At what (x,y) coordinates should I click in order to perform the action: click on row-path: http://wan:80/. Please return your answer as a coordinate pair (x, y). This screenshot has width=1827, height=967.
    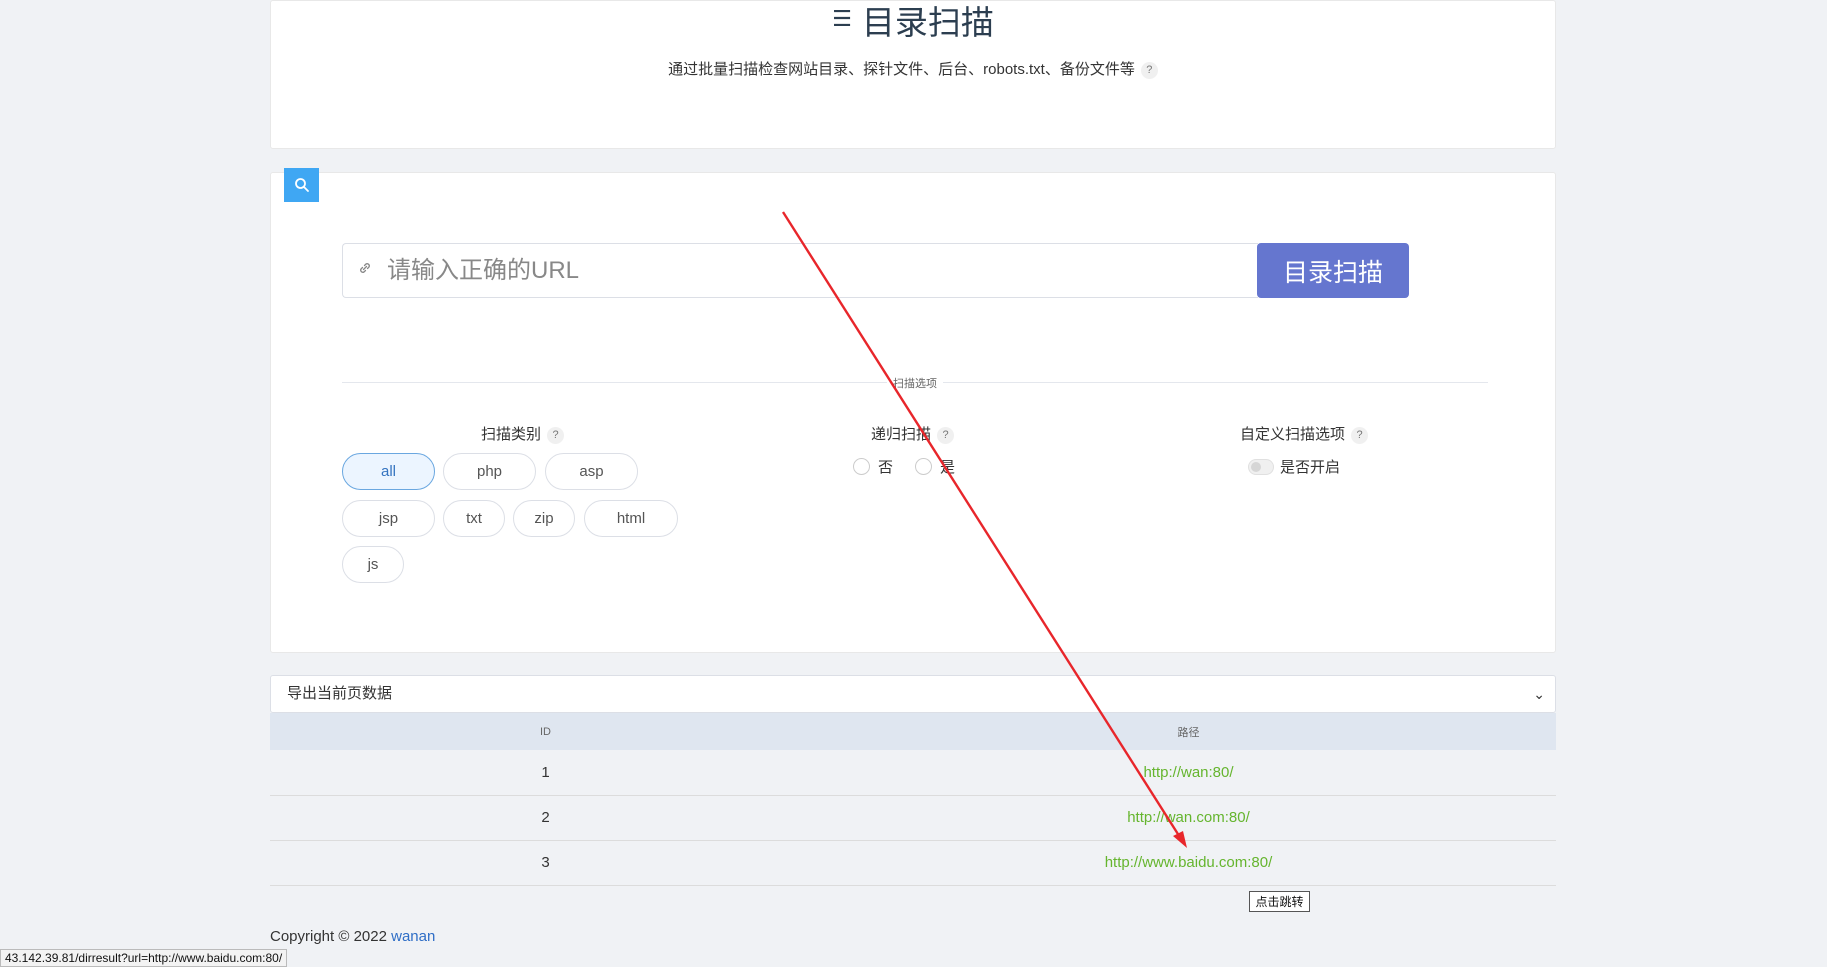
    Looking at the image, I should click on (1188, 773).